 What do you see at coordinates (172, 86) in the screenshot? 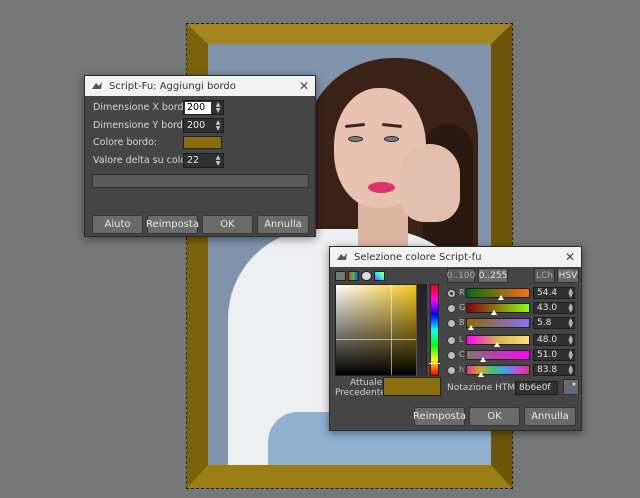
I see `dialog-title: Script-Fu: Aggiungi bordo` at bounding box center [172, 86].